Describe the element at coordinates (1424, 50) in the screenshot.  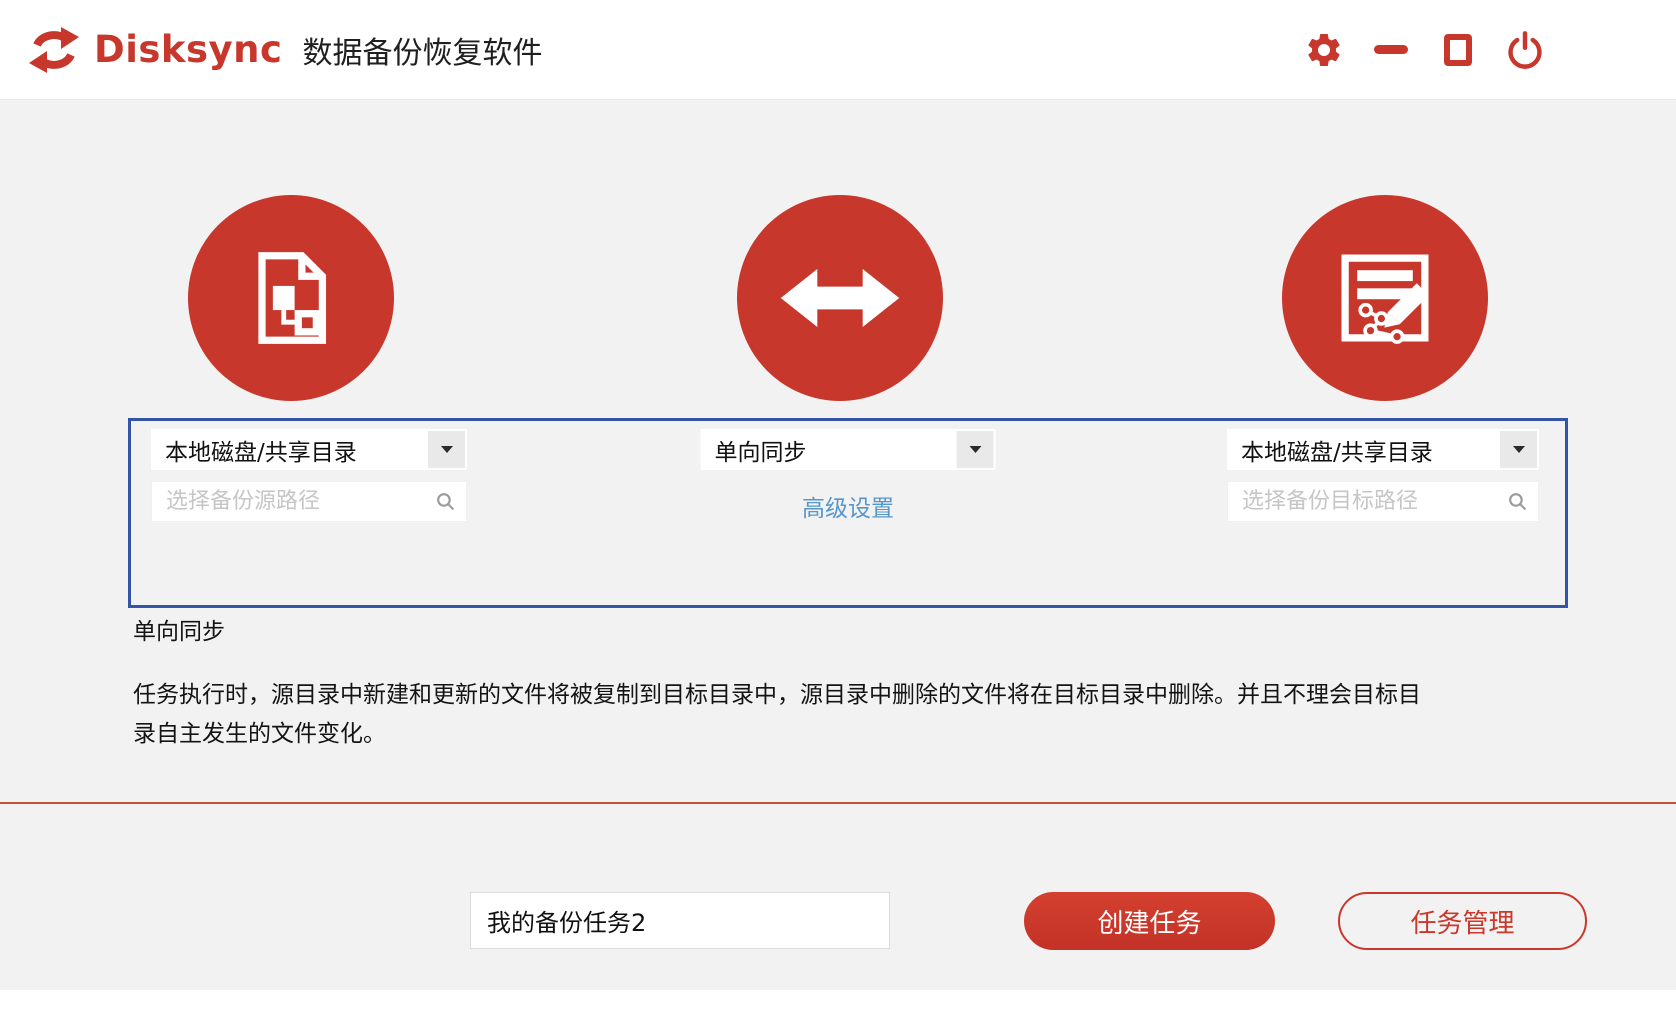
I see `window-controls` at that location.